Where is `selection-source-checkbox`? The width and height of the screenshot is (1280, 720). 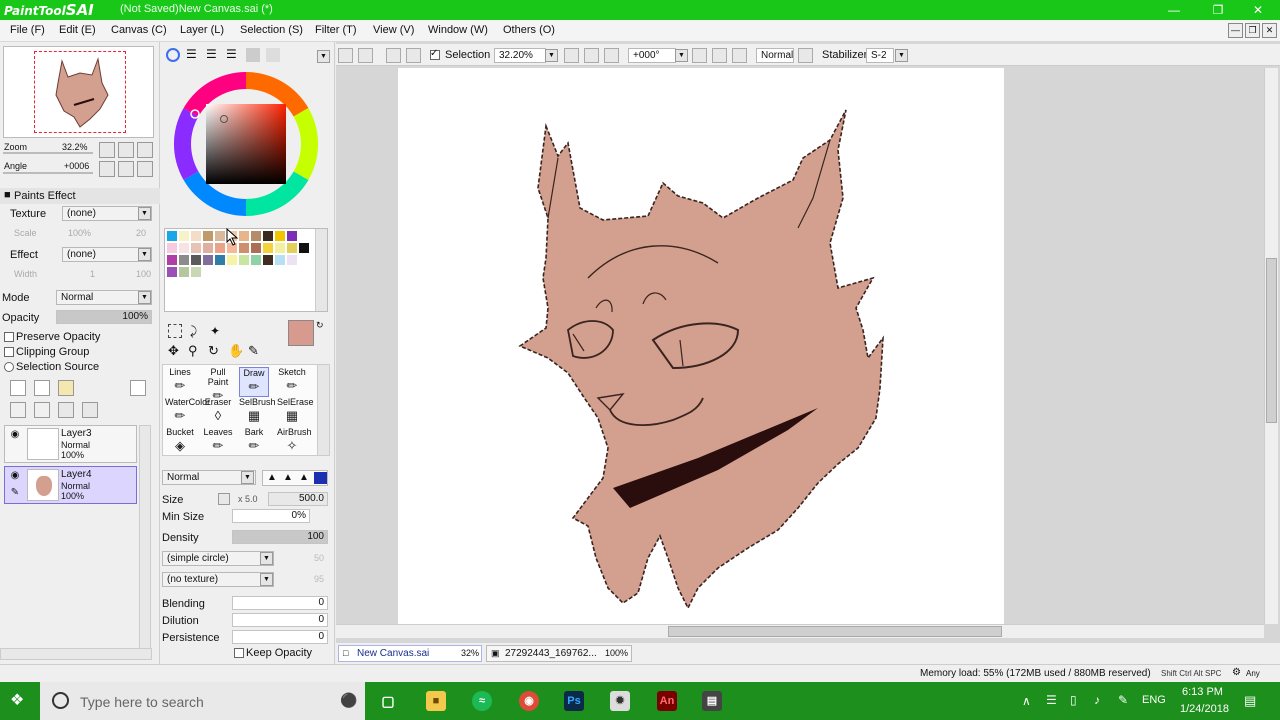
selection-source-checkbox is located at coordinates (9, 367).